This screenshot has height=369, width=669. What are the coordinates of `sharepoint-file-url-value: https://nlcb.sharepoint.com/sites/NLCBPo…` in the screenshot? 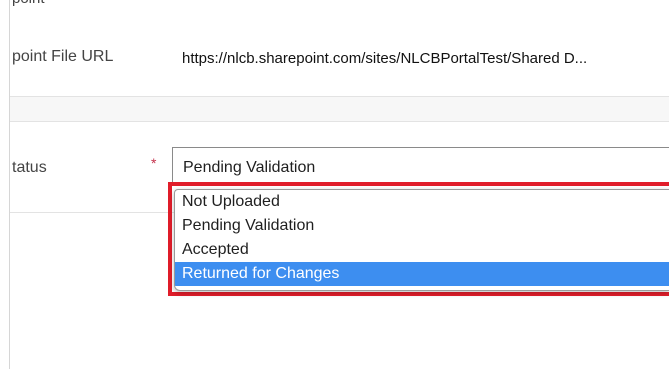 It's located at (385, 58).